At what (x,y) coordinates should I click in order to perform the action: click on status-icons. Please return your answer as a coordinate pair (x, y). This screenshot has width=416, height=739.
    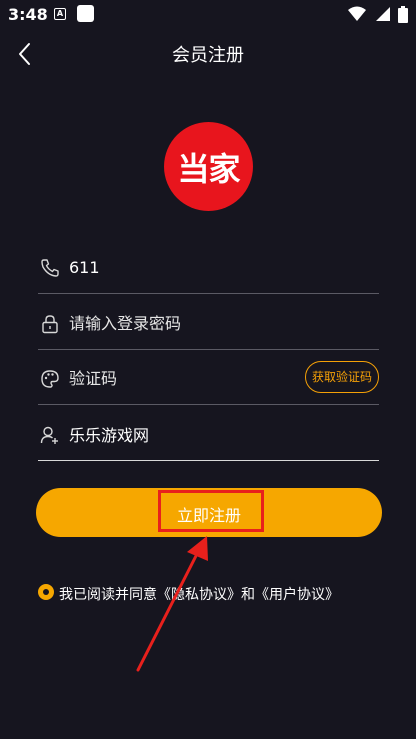
    Looking at the image, I should click on (376, 15).